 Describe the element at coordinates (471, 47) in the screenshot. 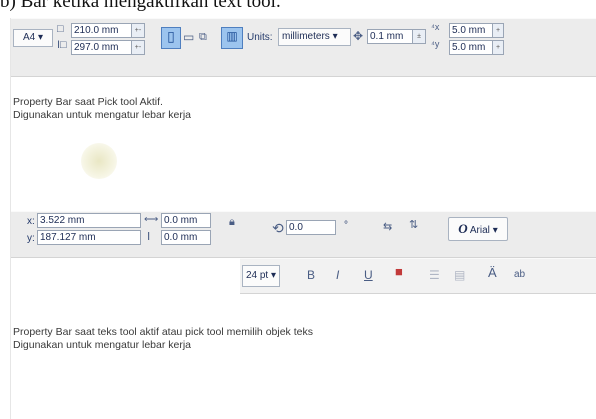

I see `duplicate-distance-y-input: 5.0 mm` at that location.